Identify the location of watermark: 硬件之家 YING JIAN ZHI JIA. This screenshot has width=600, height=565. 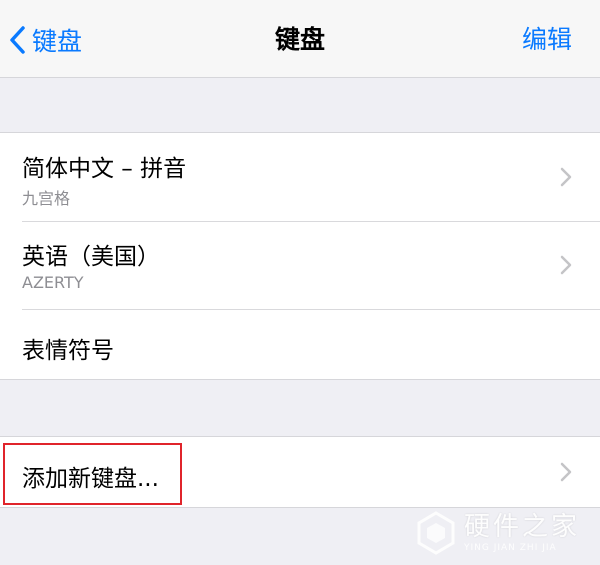
(498, 533).